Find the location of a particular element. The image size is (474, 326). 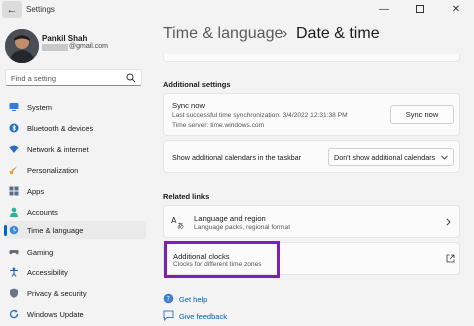

wifi-icon is located at coordinates (14, 149).